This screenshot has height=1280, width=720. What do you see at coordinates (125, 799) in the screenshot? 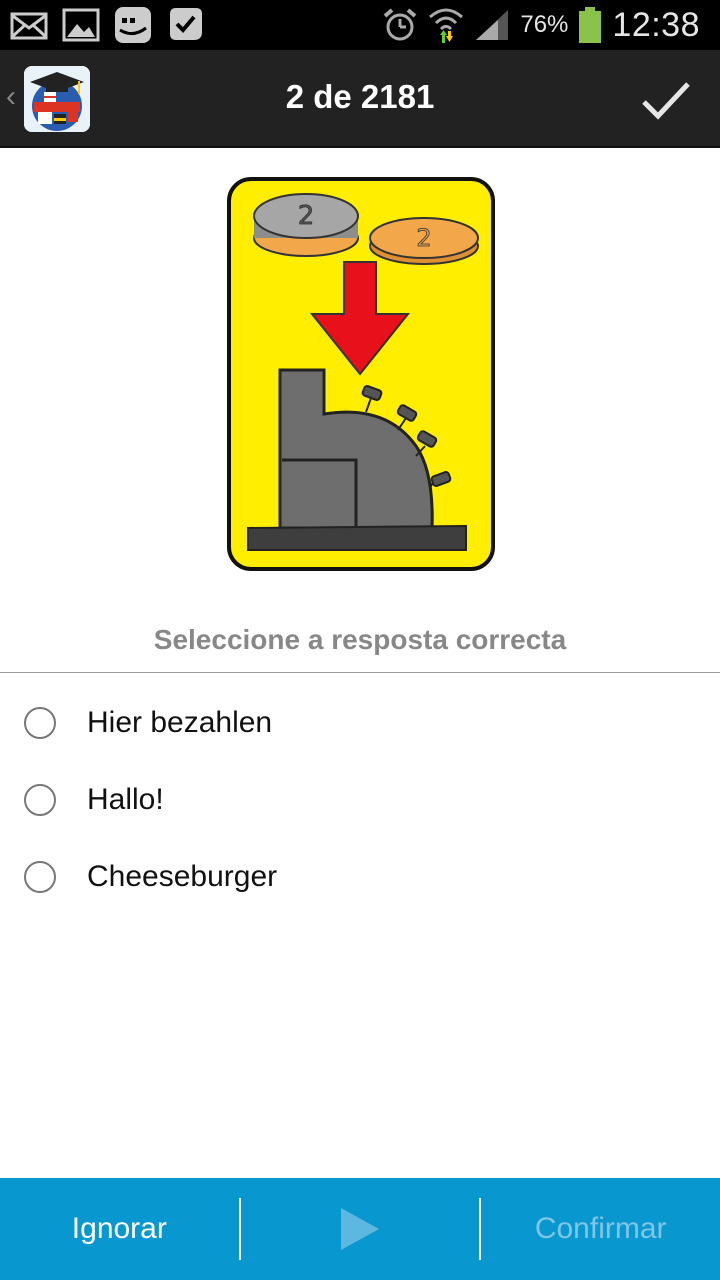
I see `answer-label: Hallo!` at bounding box center [125, 799].